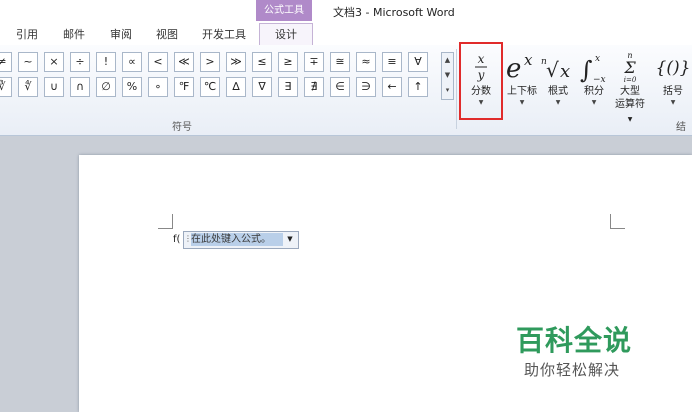 This screenshot has height=412, width=692. What do you see at coordinates (392, 87) in the screenshot?
I see `symbol-button: ←` at bounding box center [392, 87].